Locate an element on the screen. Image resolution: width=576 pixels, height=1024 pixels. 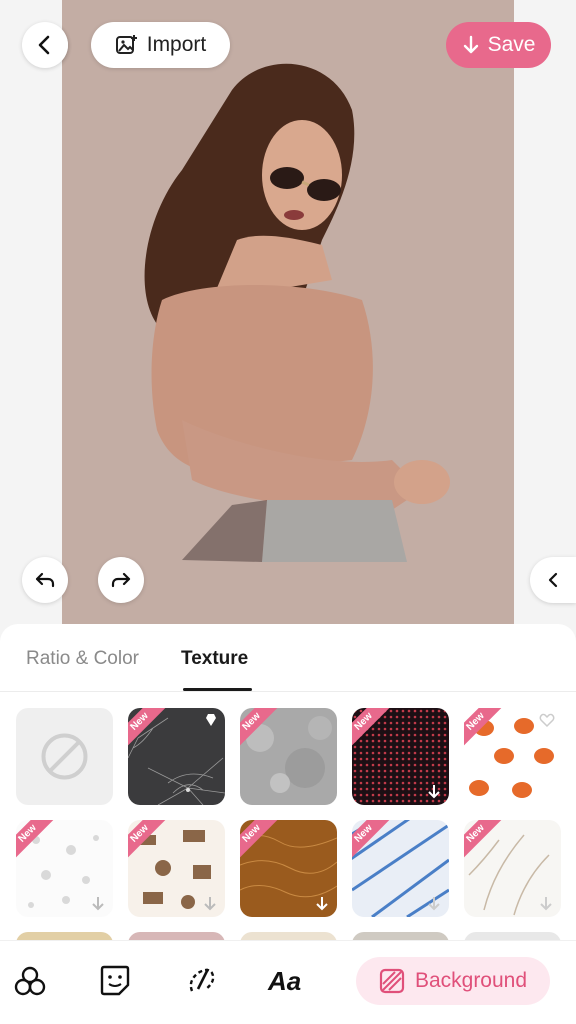
save-label: Save is located at coordinates (511, 44).